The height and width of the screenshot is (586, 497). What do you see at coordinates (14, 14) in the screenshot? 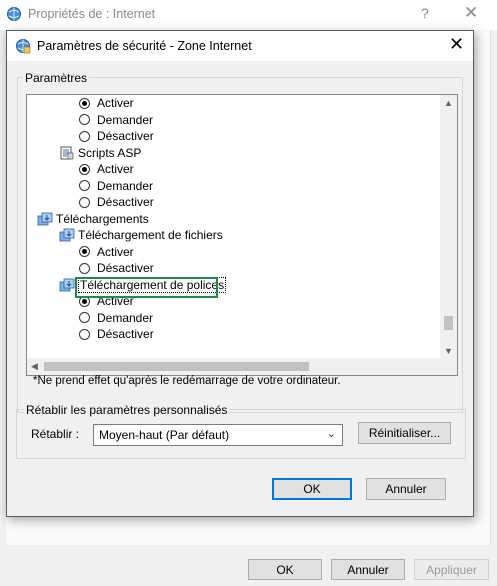
I see `internet-options-icon` at bounding box center [14, 14].